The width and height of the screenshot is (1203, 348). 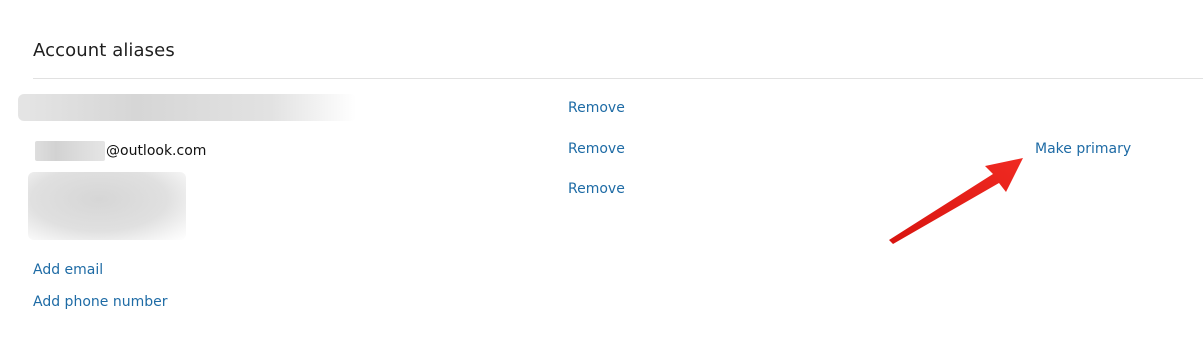 I want to click on alias-email: @outlook.com, so click(x=120, y=151).